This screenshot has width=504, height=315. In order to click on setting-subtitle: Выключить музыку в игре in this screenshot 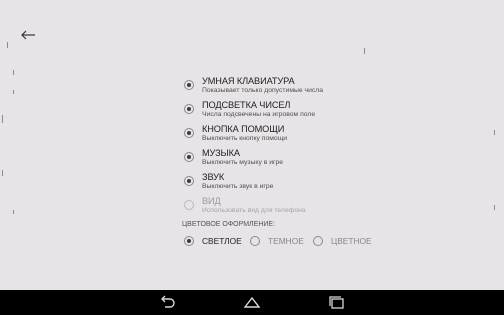, I will do `click(243, 162)`.